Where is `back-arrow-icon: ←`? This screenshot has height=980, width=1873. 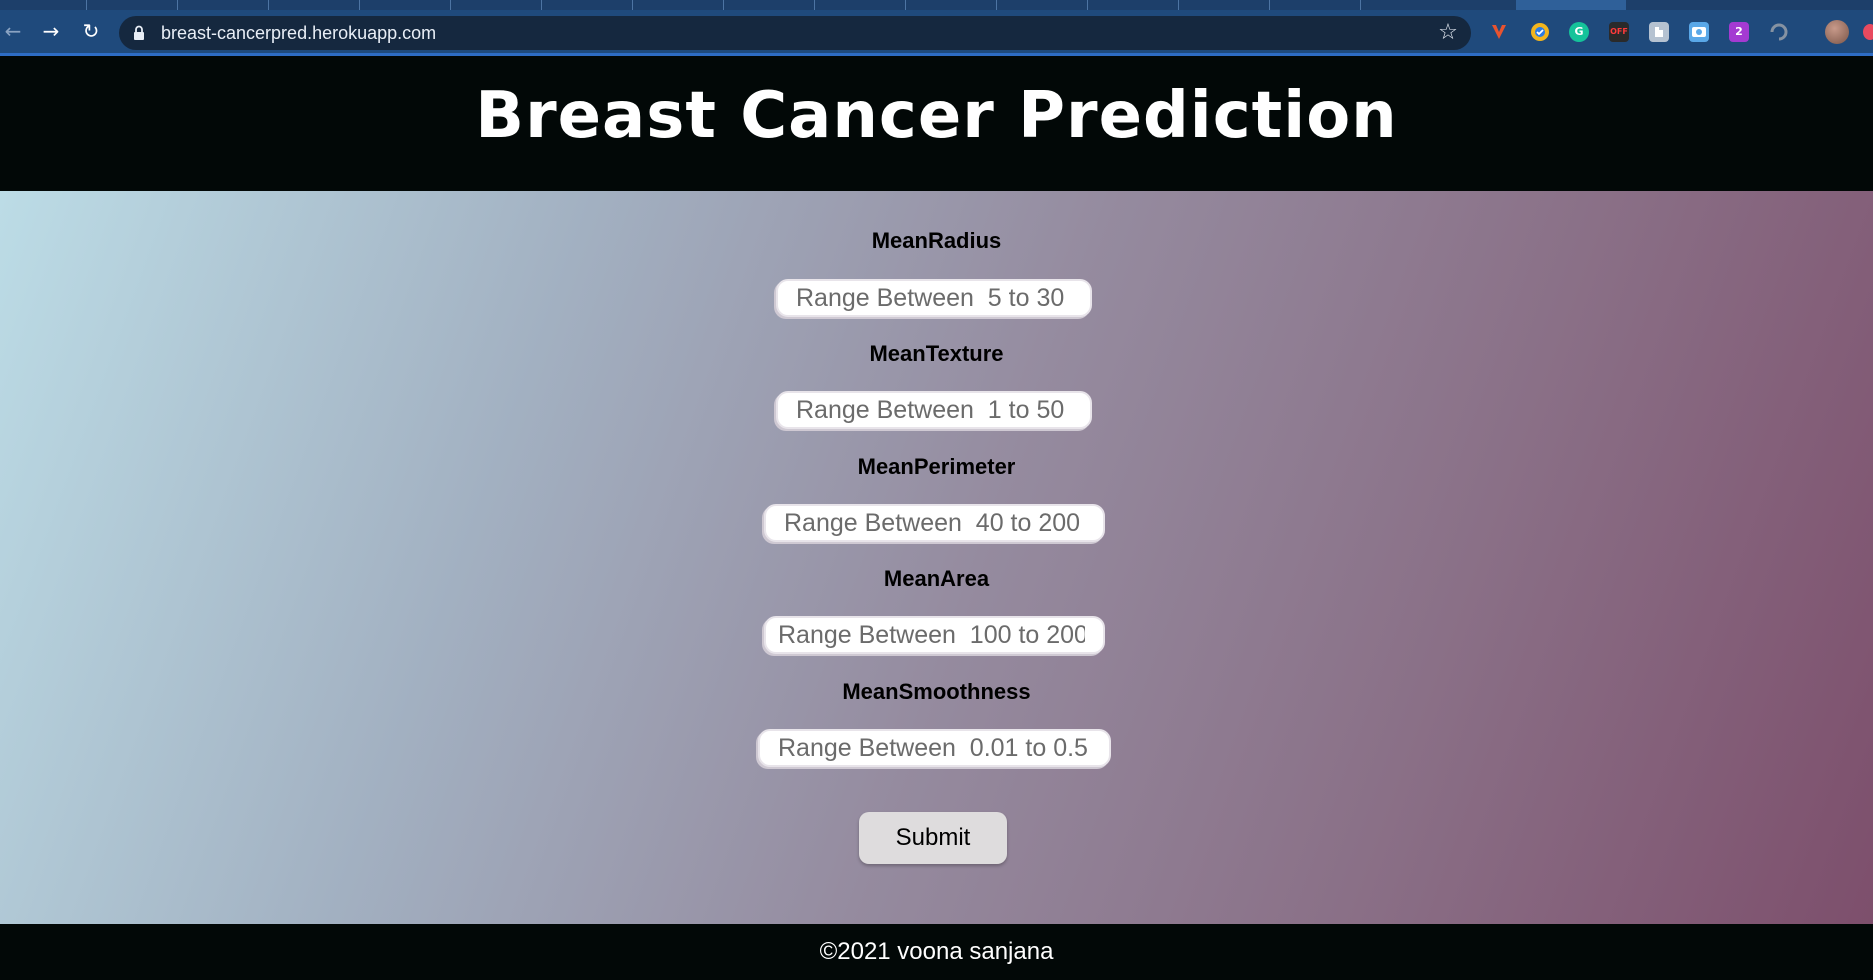 back-arrow-icon: ← is located at coordinates (13, 31).